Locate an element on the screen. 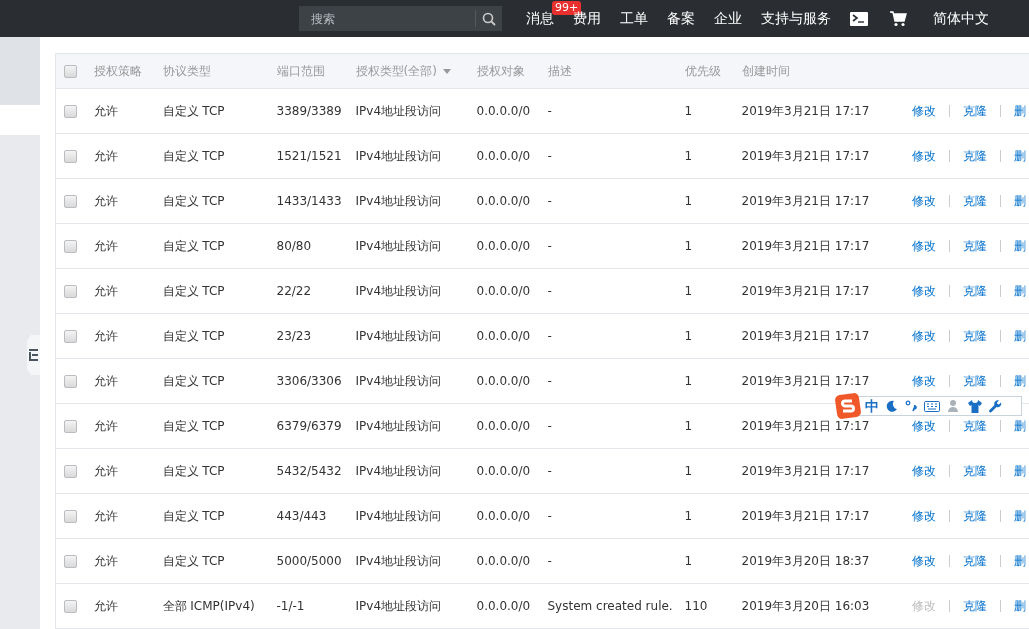 This screenshot has height=629, width=1029. table-cell: 1 is located at coordinates (688, 156).